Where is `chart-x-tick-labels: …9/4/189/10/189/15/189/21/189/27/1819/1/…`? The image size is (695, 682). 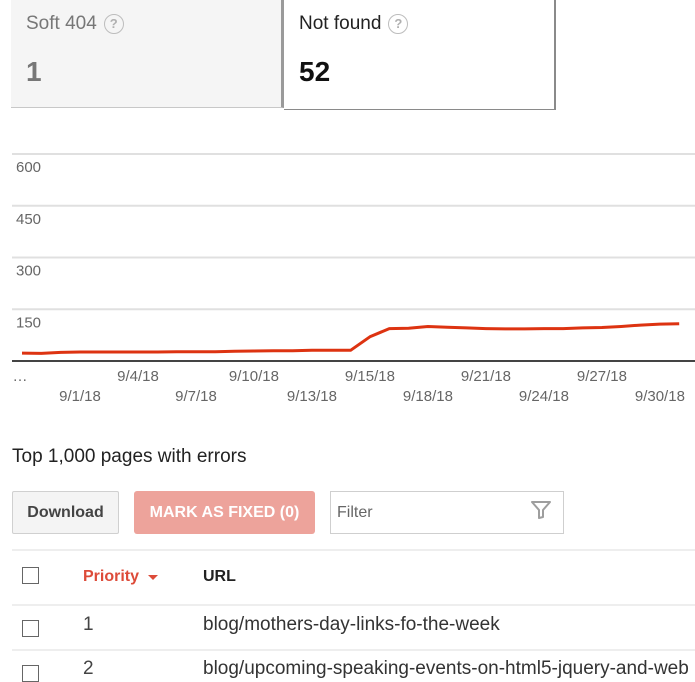
chart-x-tick-labels: …9/4/189/10/189/15/189/21/189/27/1819/1/… is located at coordinates (354, 386).